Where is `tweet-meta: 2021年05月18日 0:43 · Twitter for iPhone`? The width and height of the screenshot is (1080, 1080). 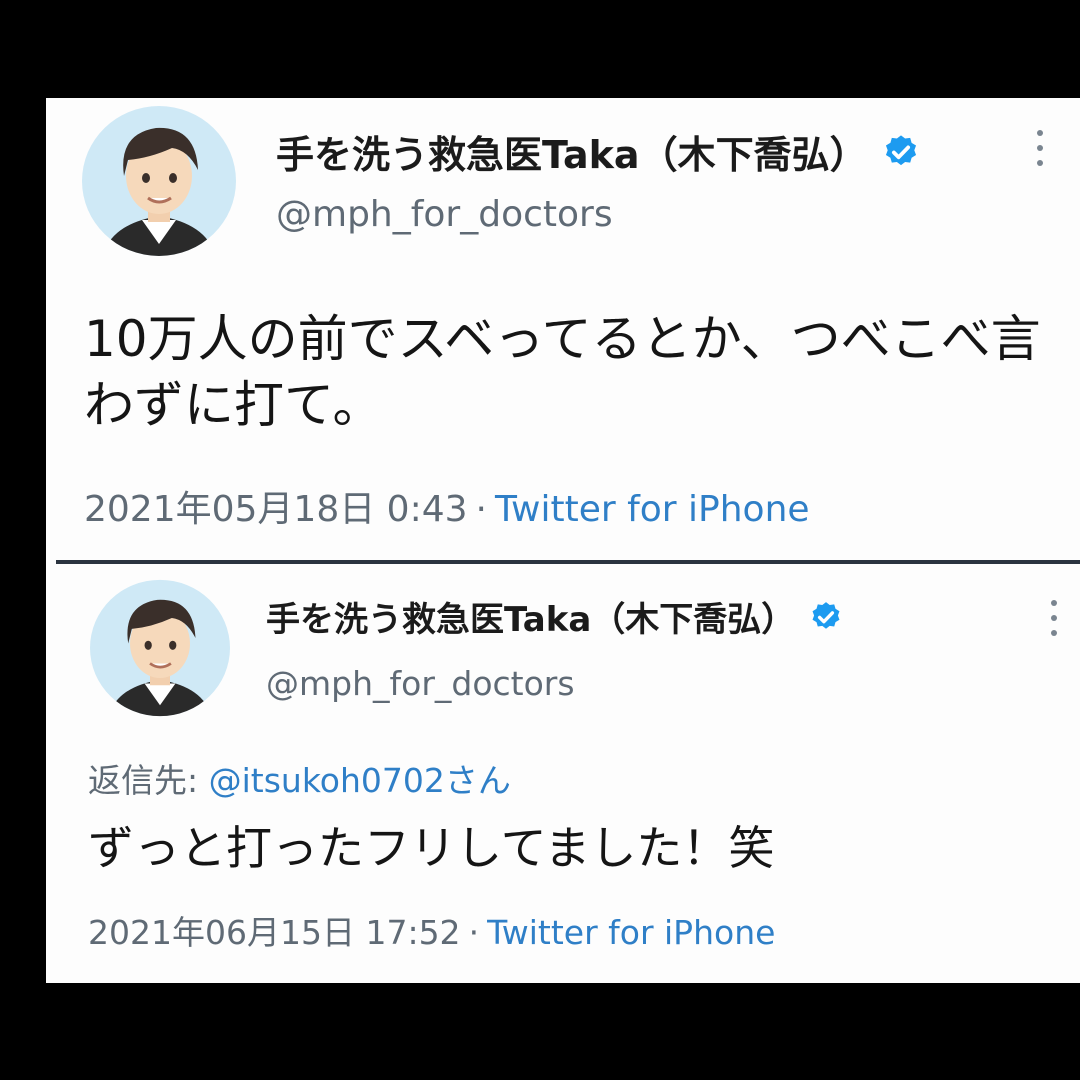 tweet-meta: 2021年05月18日 0:43 · Twitter for iPhone is located at coordinates (447, 506).